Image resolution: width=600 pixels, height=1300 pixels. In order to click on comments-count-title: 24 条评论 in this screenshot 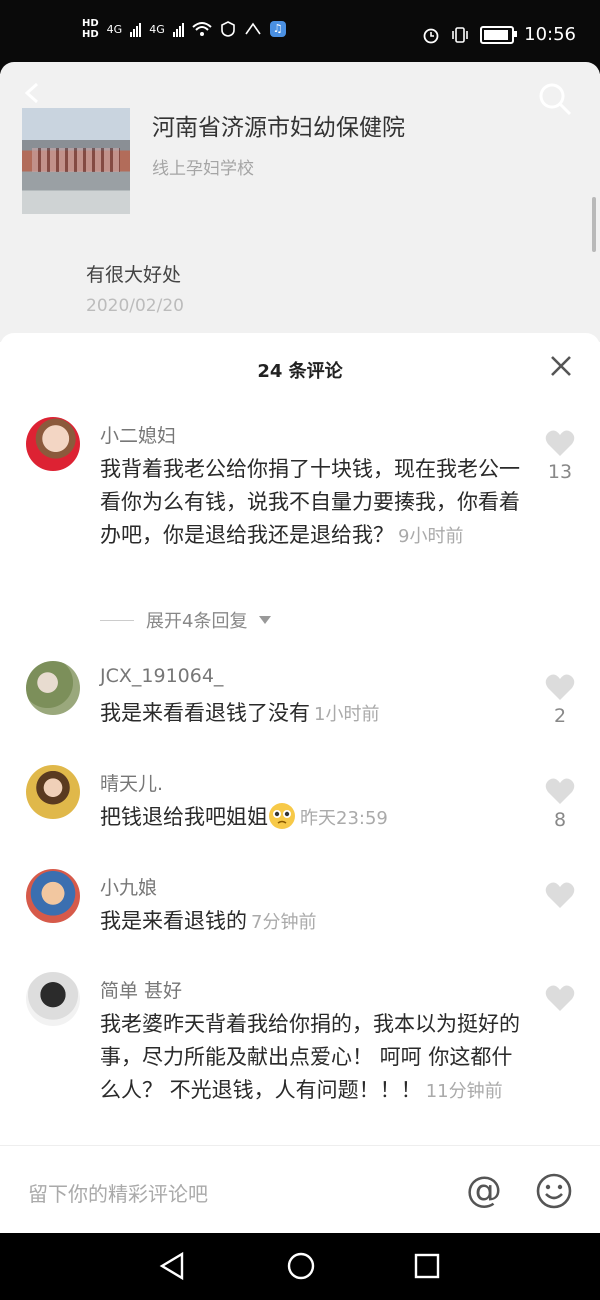, I will do `click(300, 371)`.